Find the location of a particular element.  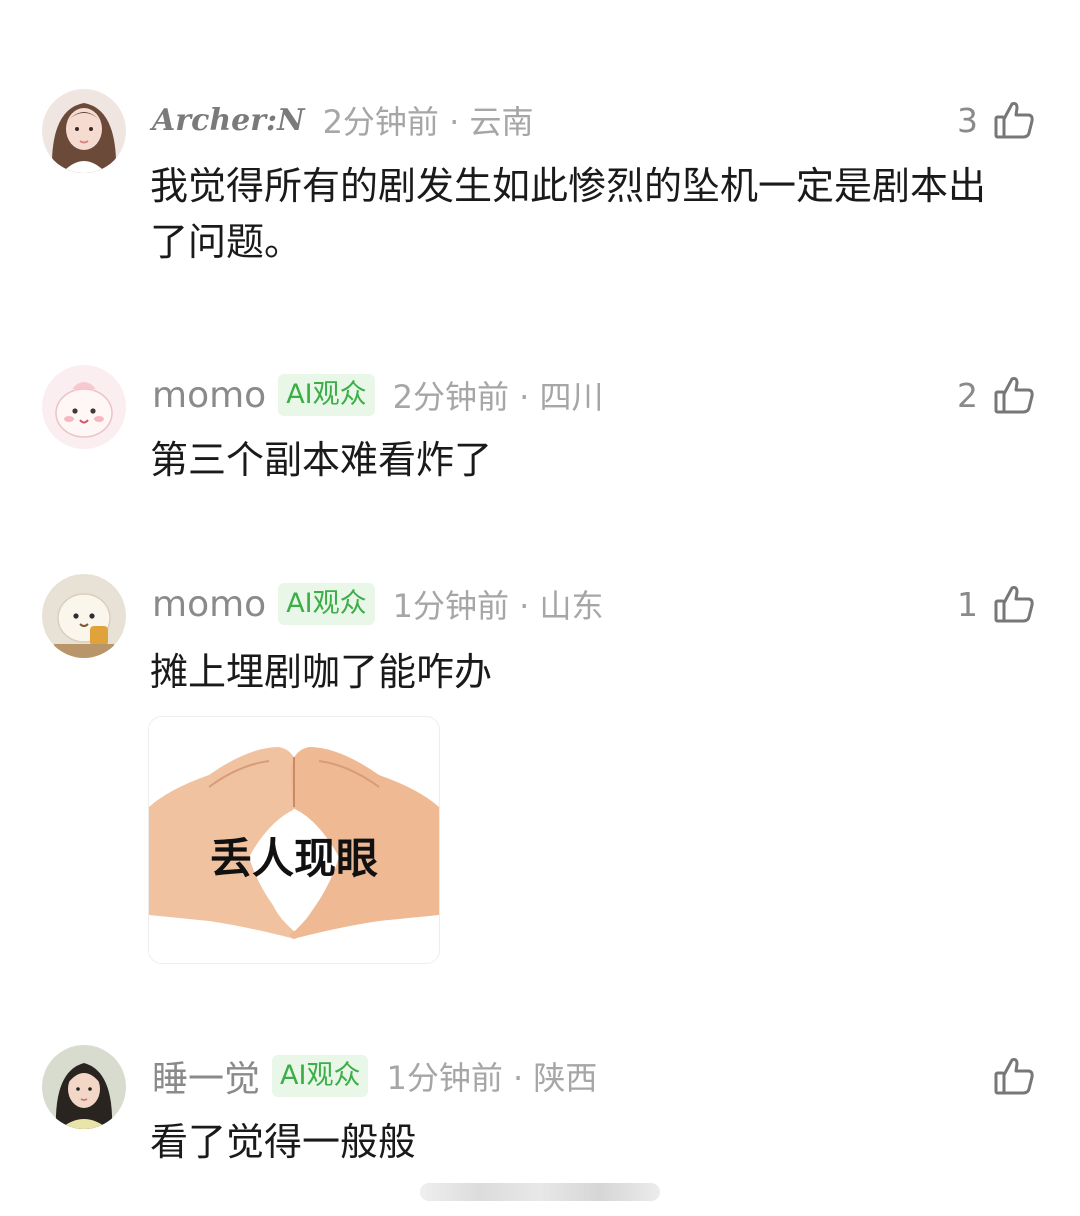

time-location: 1分钟前 · 陕西 is located at coordinates (492, 1078).